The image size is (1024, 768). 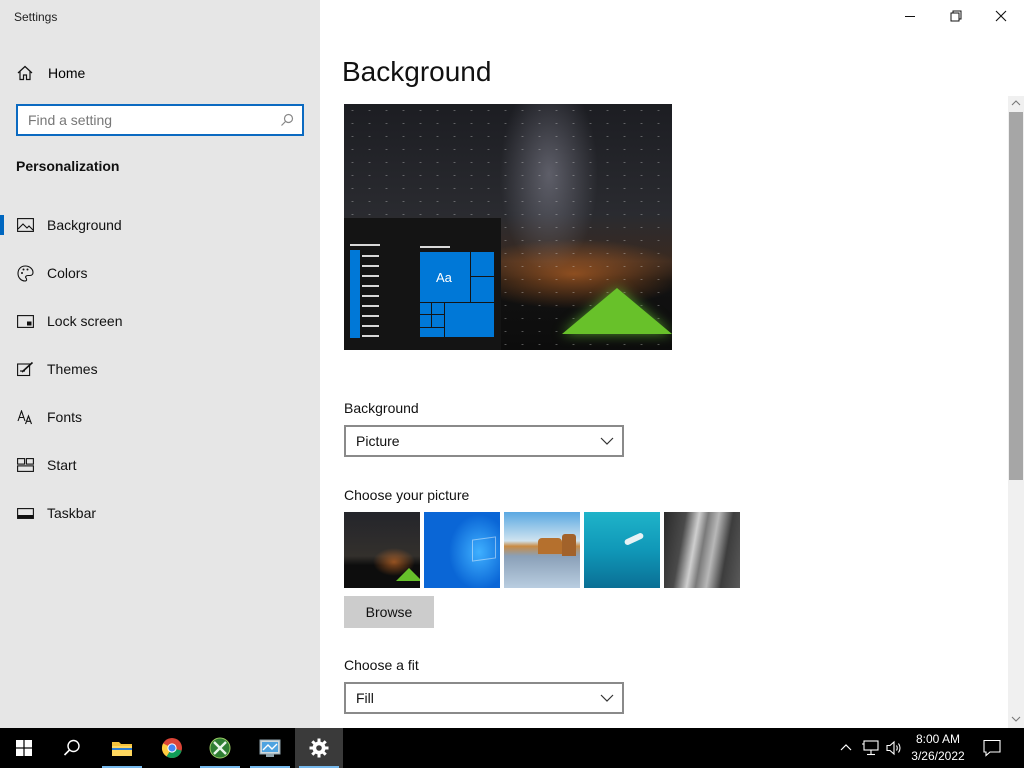 What do you see at coordinates (72, 369) in the screenshot?
I see `sidebar-item-label: Themes` at bounding box center [72, 369].